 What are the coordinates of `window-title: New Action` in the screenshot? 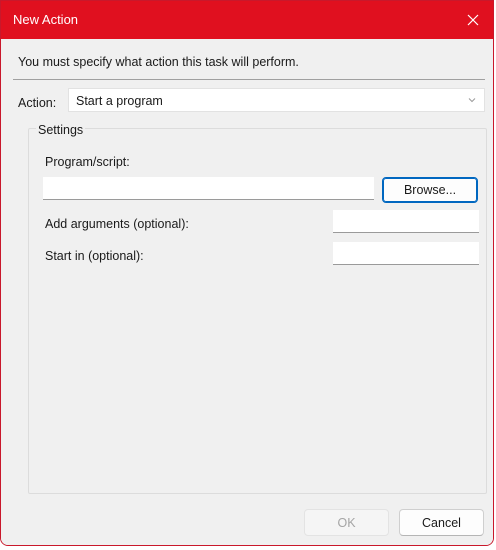 It's located at (46, 19).